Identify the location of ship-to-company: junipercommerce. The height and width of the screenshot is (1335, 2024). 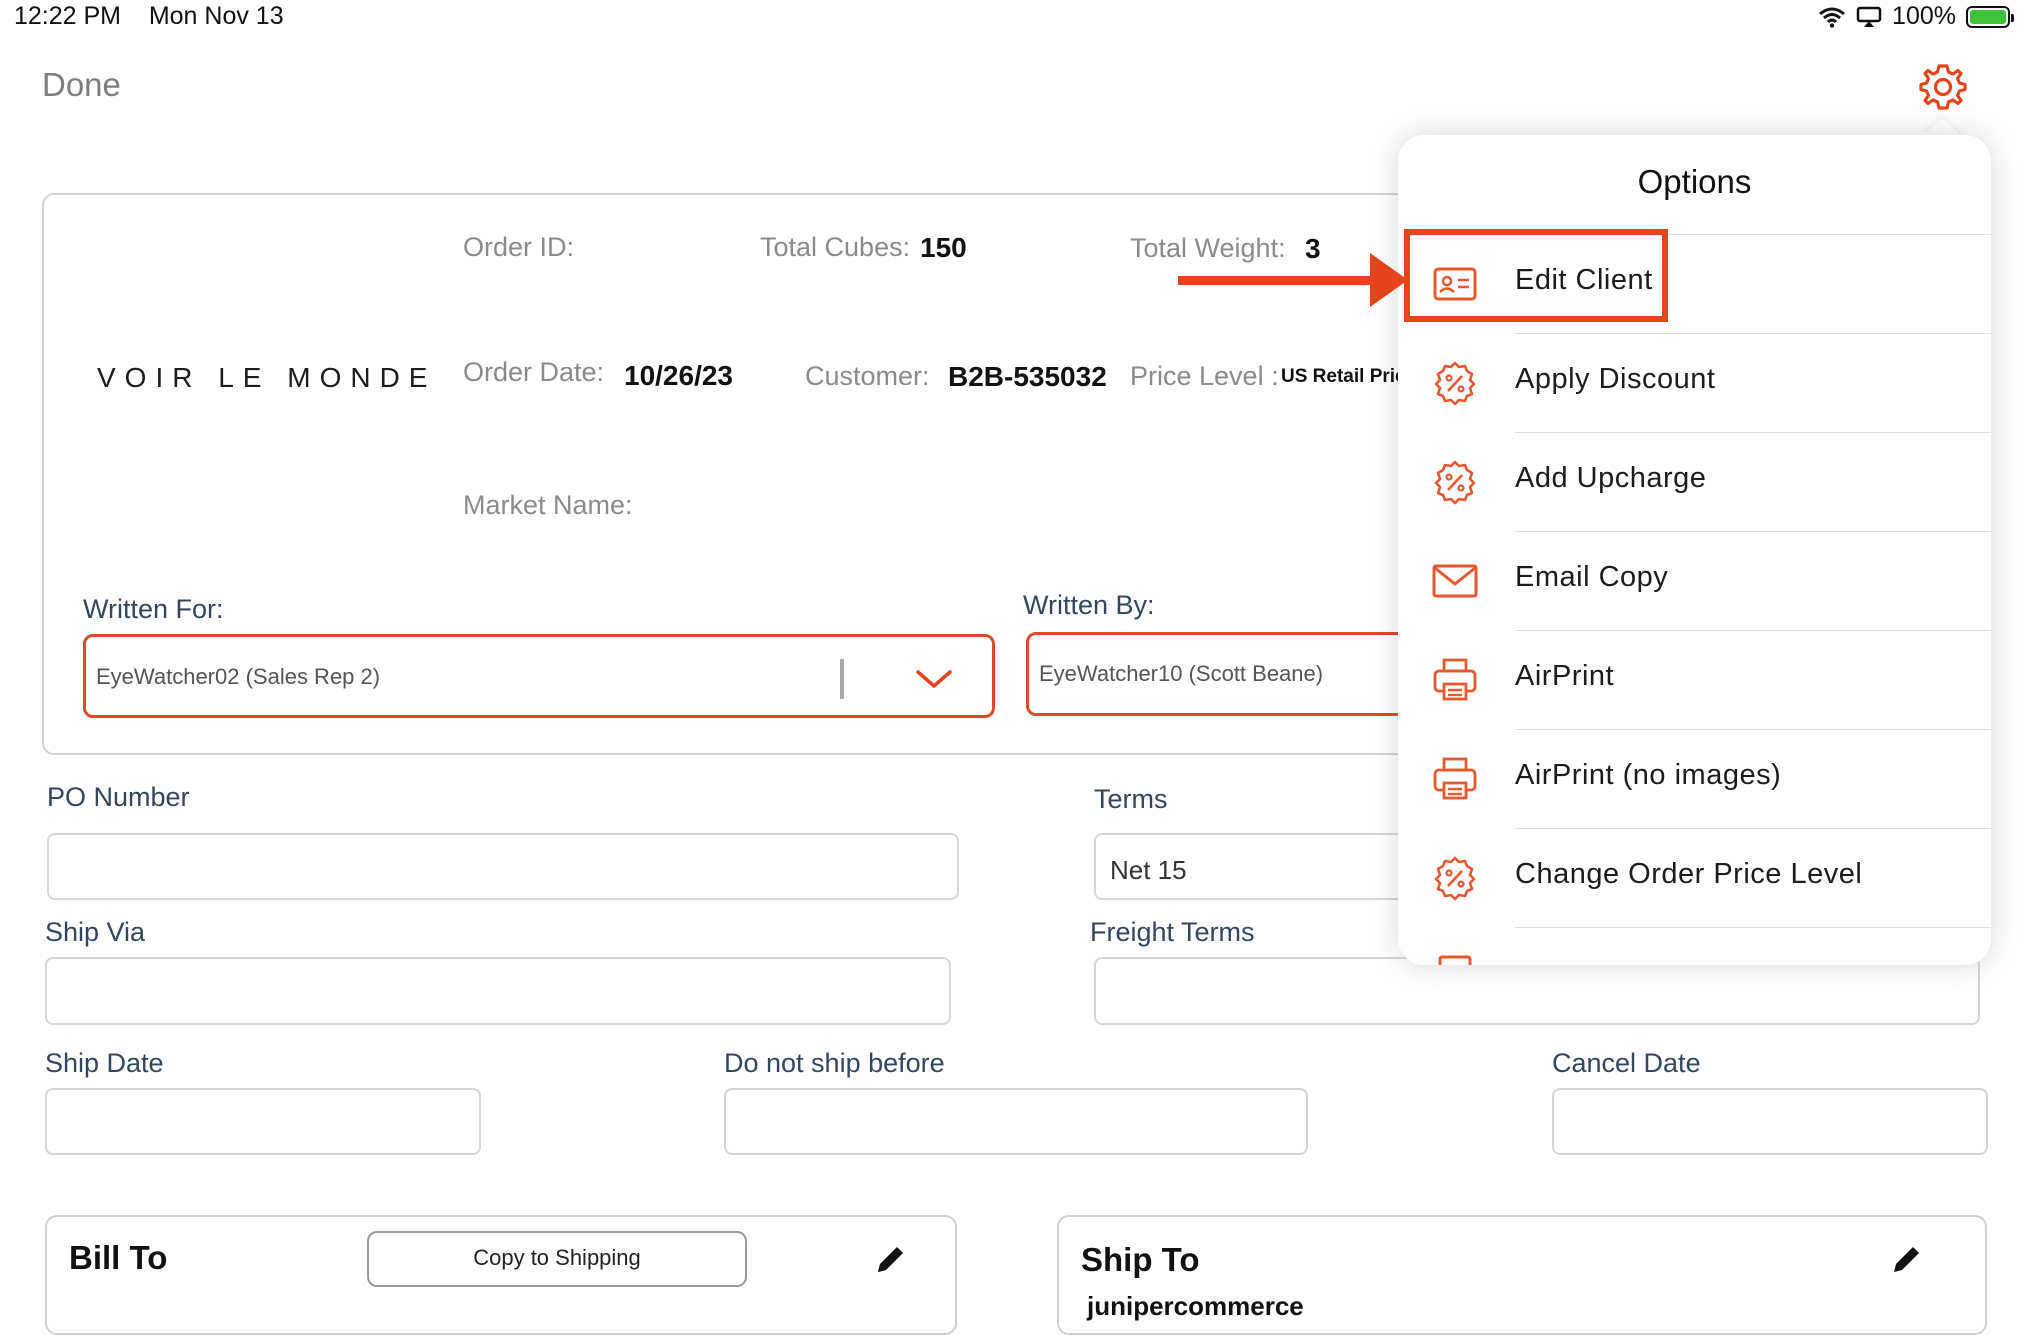
(1195, 1306).